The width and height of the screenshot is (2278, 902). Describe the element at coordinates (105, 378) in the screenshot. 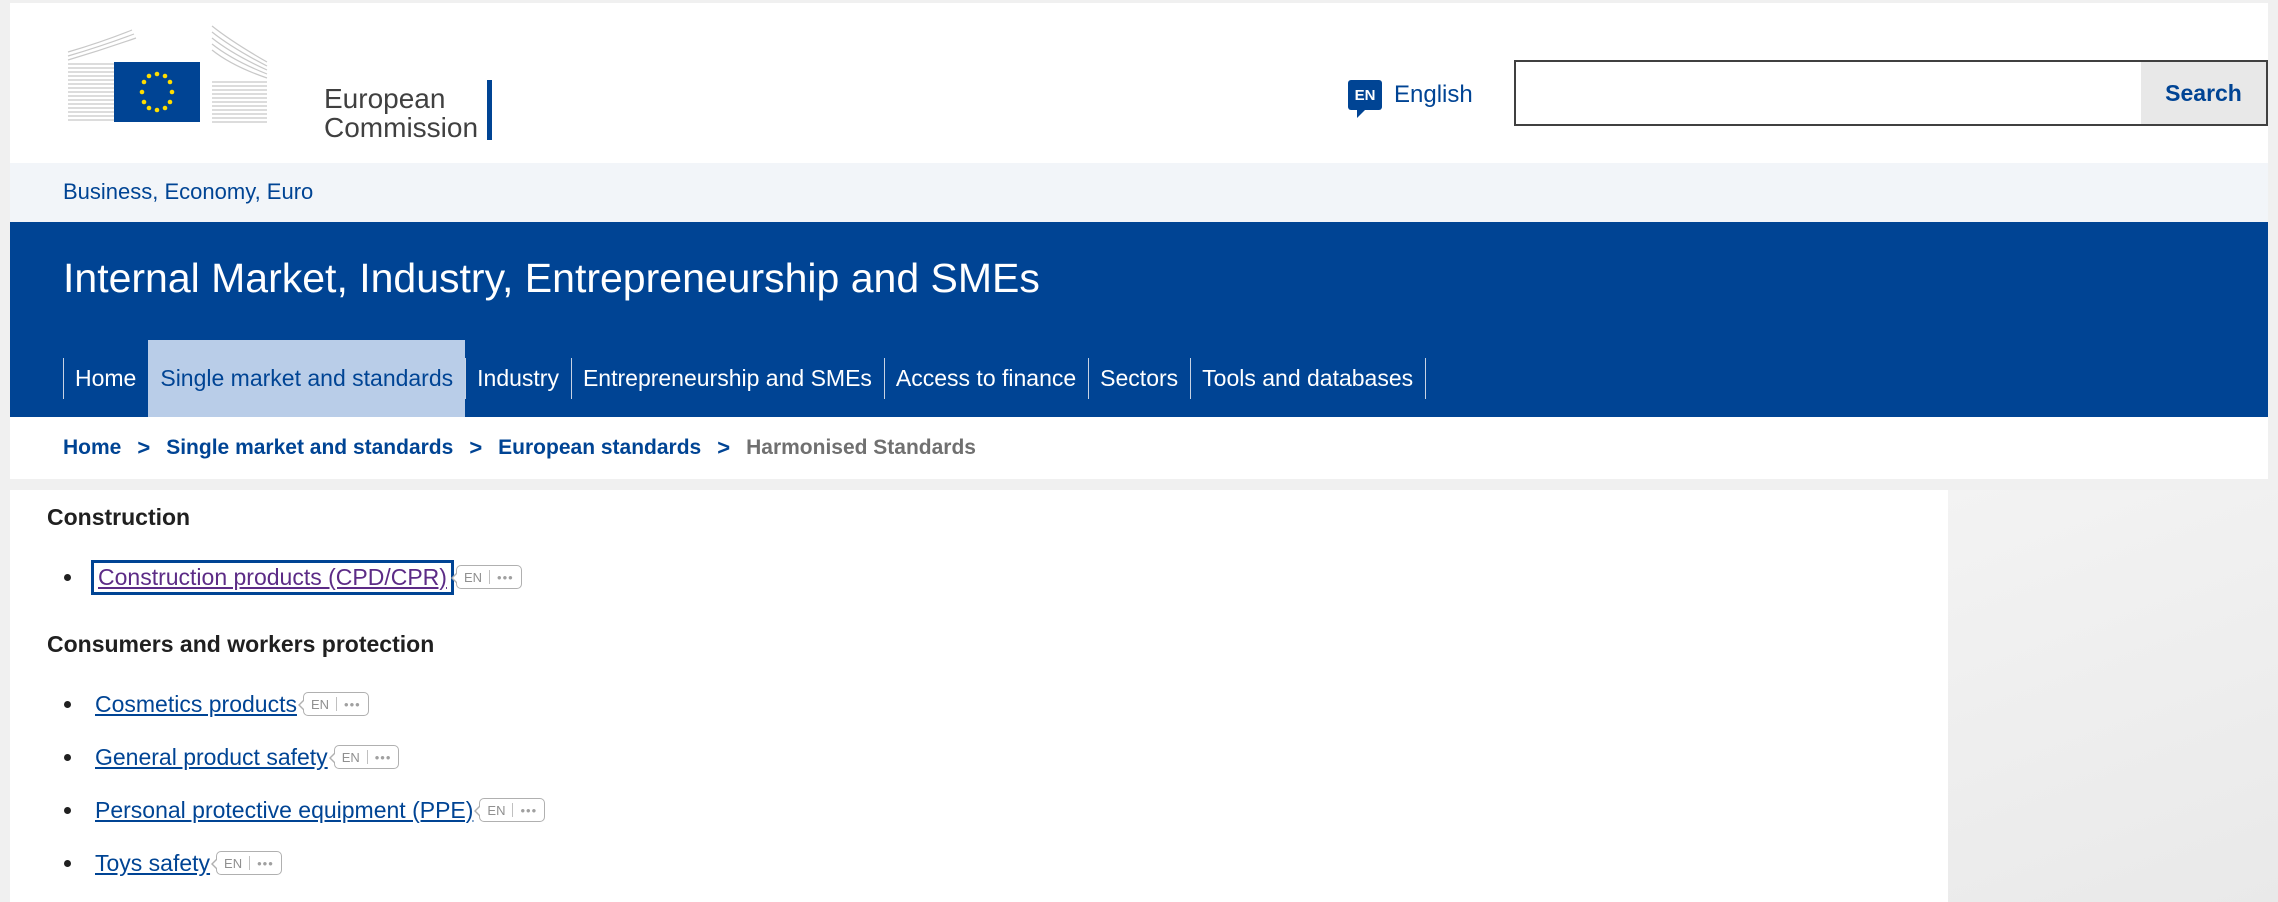

I see `nav-item-home: Home` at that location.